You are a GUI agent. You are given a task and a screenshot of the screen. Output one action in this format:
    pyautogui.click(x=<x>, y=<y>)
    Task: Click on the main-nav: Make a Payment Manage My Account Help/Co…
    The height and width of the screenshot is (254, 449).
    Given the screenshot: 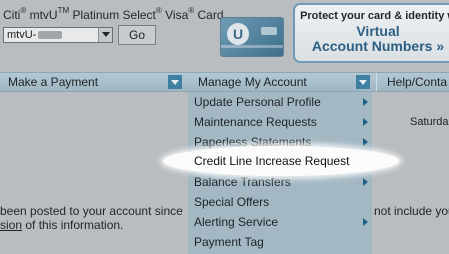 What is the action you would take?
    pyautogui.click(x=224, y=82)
    